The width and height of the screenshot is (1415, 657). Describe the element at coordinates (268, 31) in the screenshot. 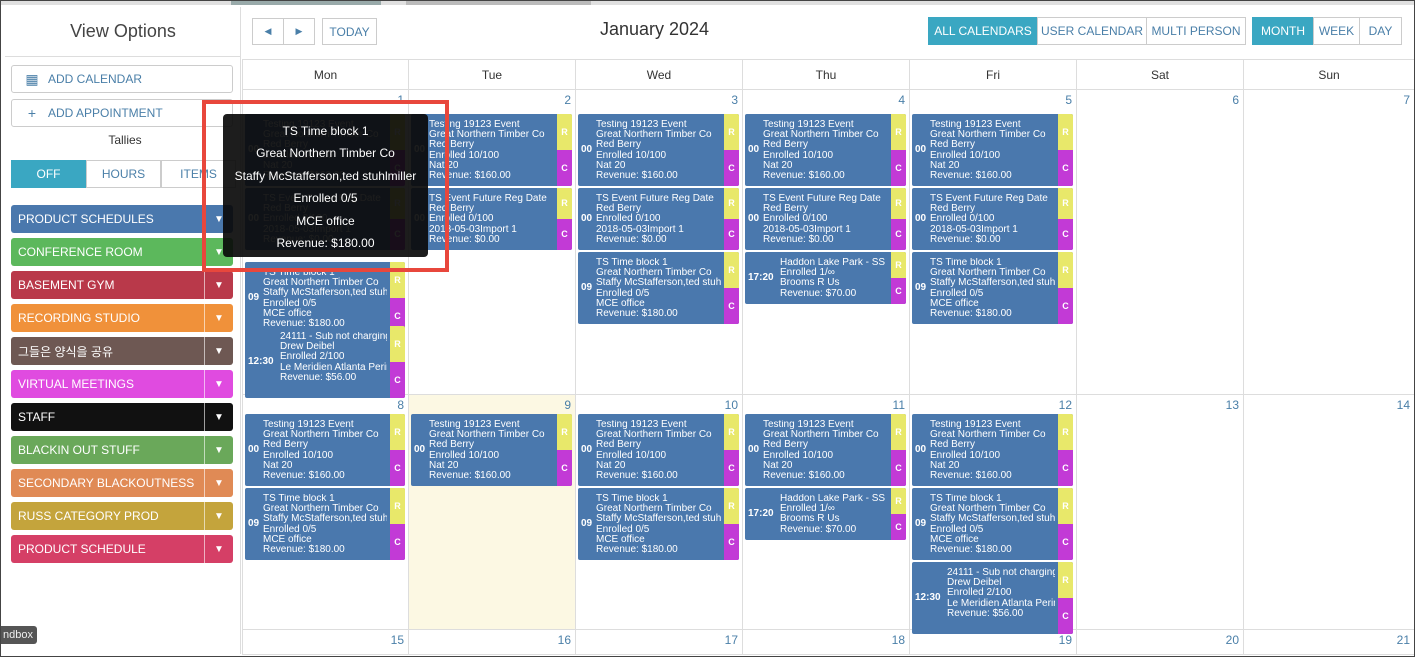

I see `prev-month-button: ◀` at that location.